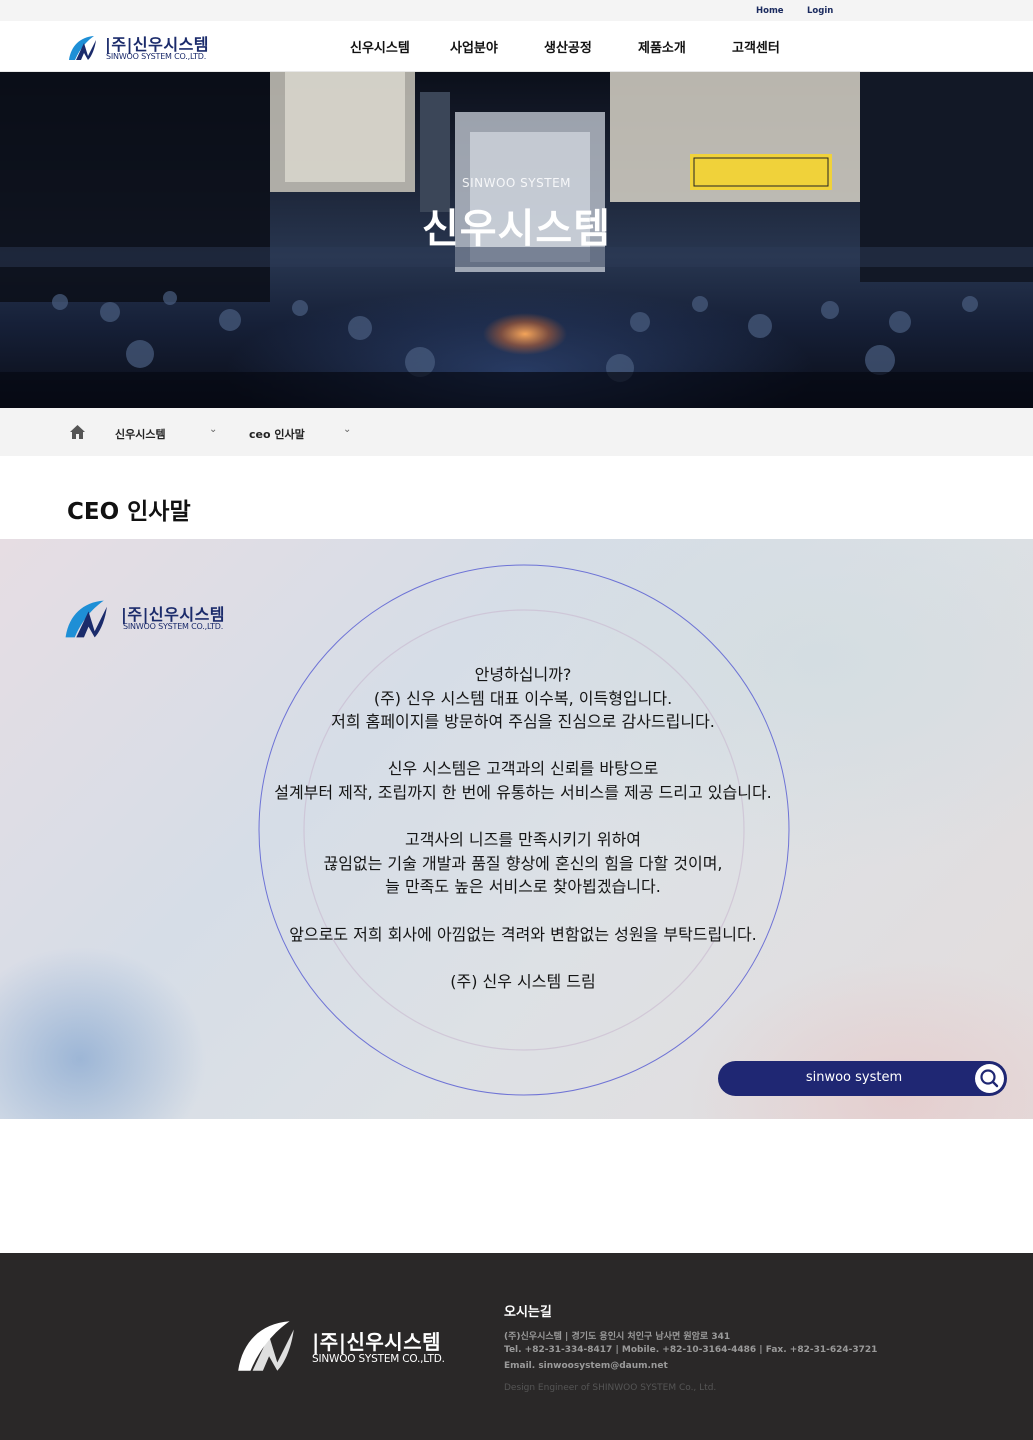 This screenshot has width=1033, height=1440. Describe the element at coordinates (77, 432) in the screenshot. I see `home-icon` at that location.